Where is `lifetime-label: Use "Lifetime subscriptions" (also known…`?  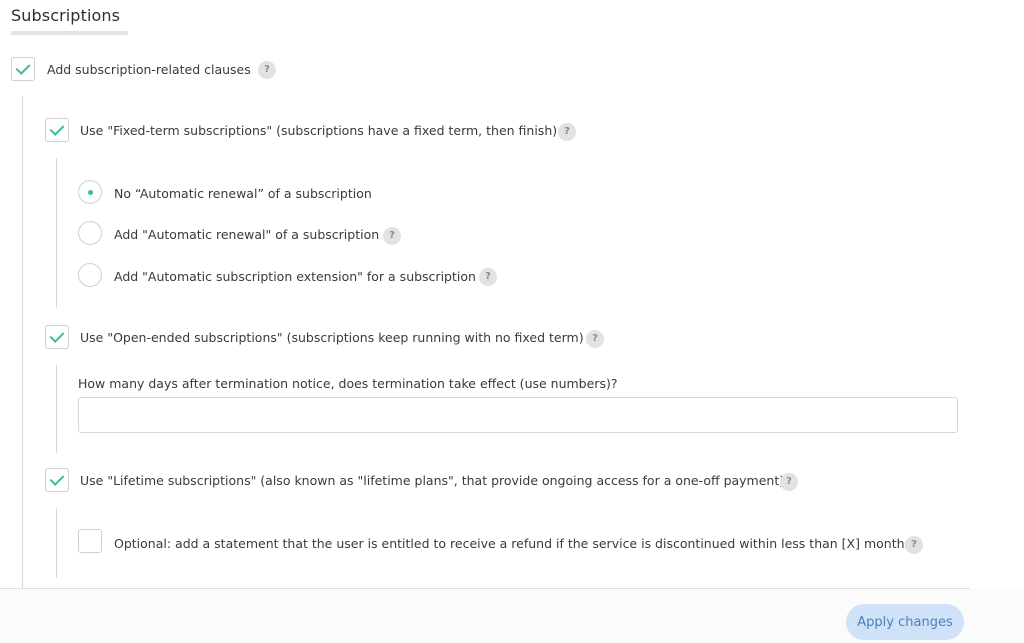 lifetime-label: Use "Lifetime subscriptions" (also known… is located at coordinates (432, 480).